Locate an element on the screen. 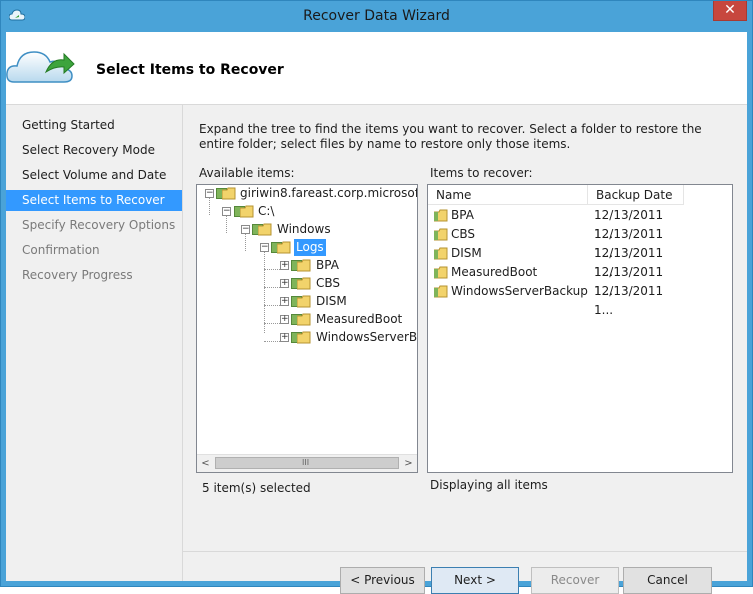  tree-node-label: giriwin8.fareast.corp.microsoft.com is located at coordinates (329, 193).